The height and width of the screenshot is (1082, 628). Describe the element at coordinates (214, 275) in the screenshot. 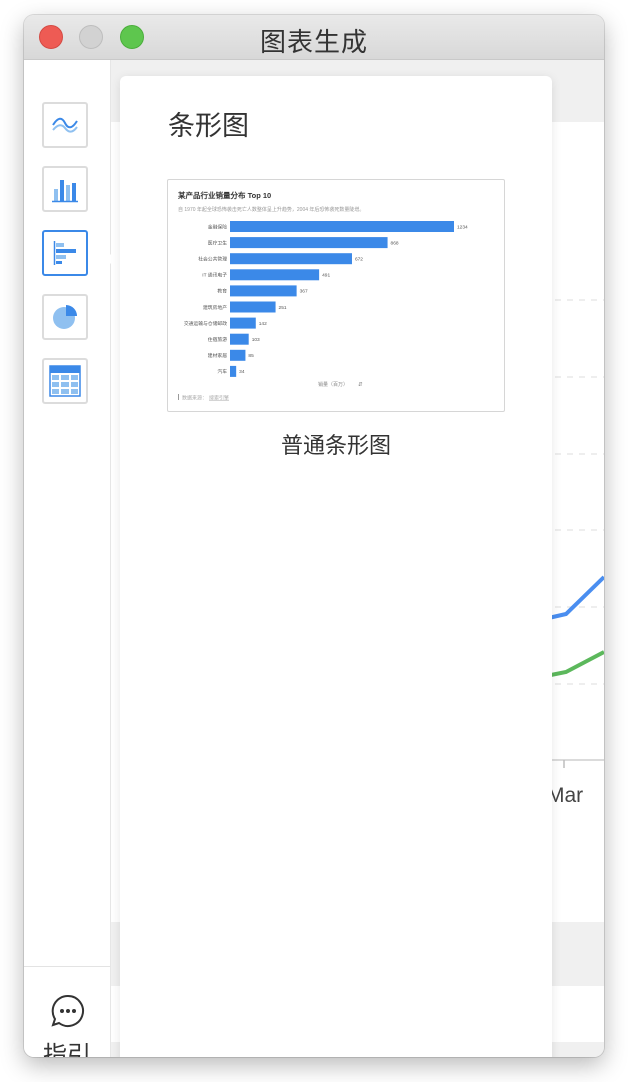

I see `preview-category-label: IT 通讯电子` at that location.